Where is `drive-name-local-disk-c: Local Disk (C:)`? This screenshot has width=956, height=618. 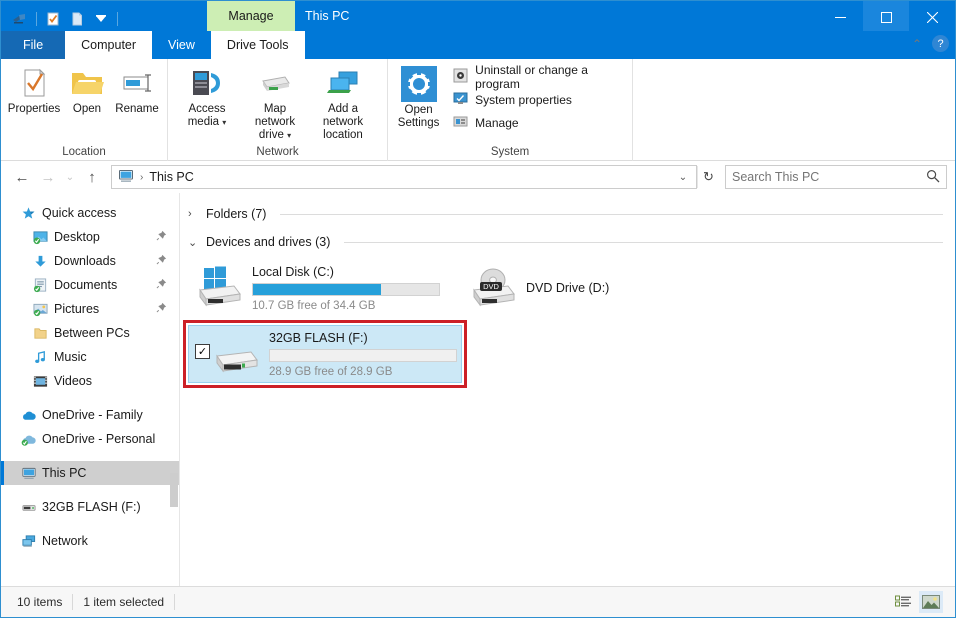 drive-name-local-disk-c: Local Disk (C:) is located at coordinates (293, 271).